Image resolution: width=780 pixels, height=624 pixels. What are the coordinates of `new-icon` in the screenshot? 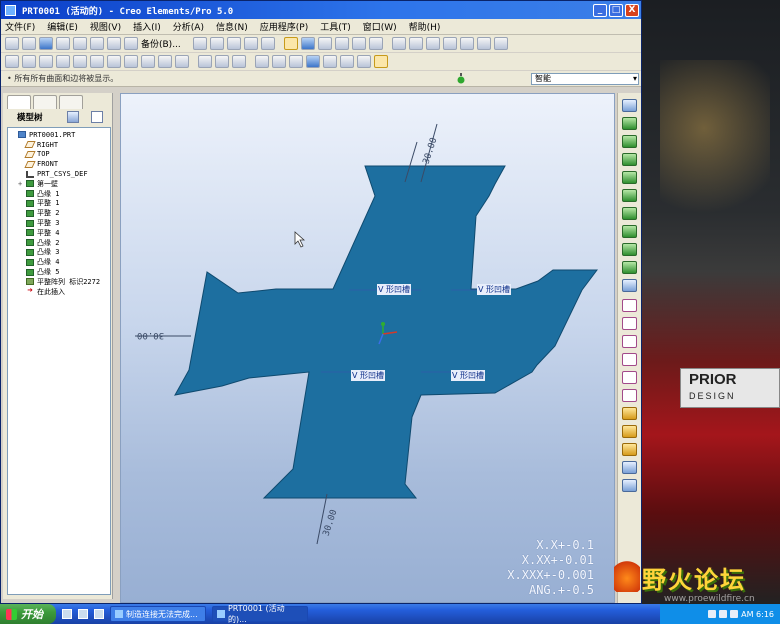 It's located at (12, 43).